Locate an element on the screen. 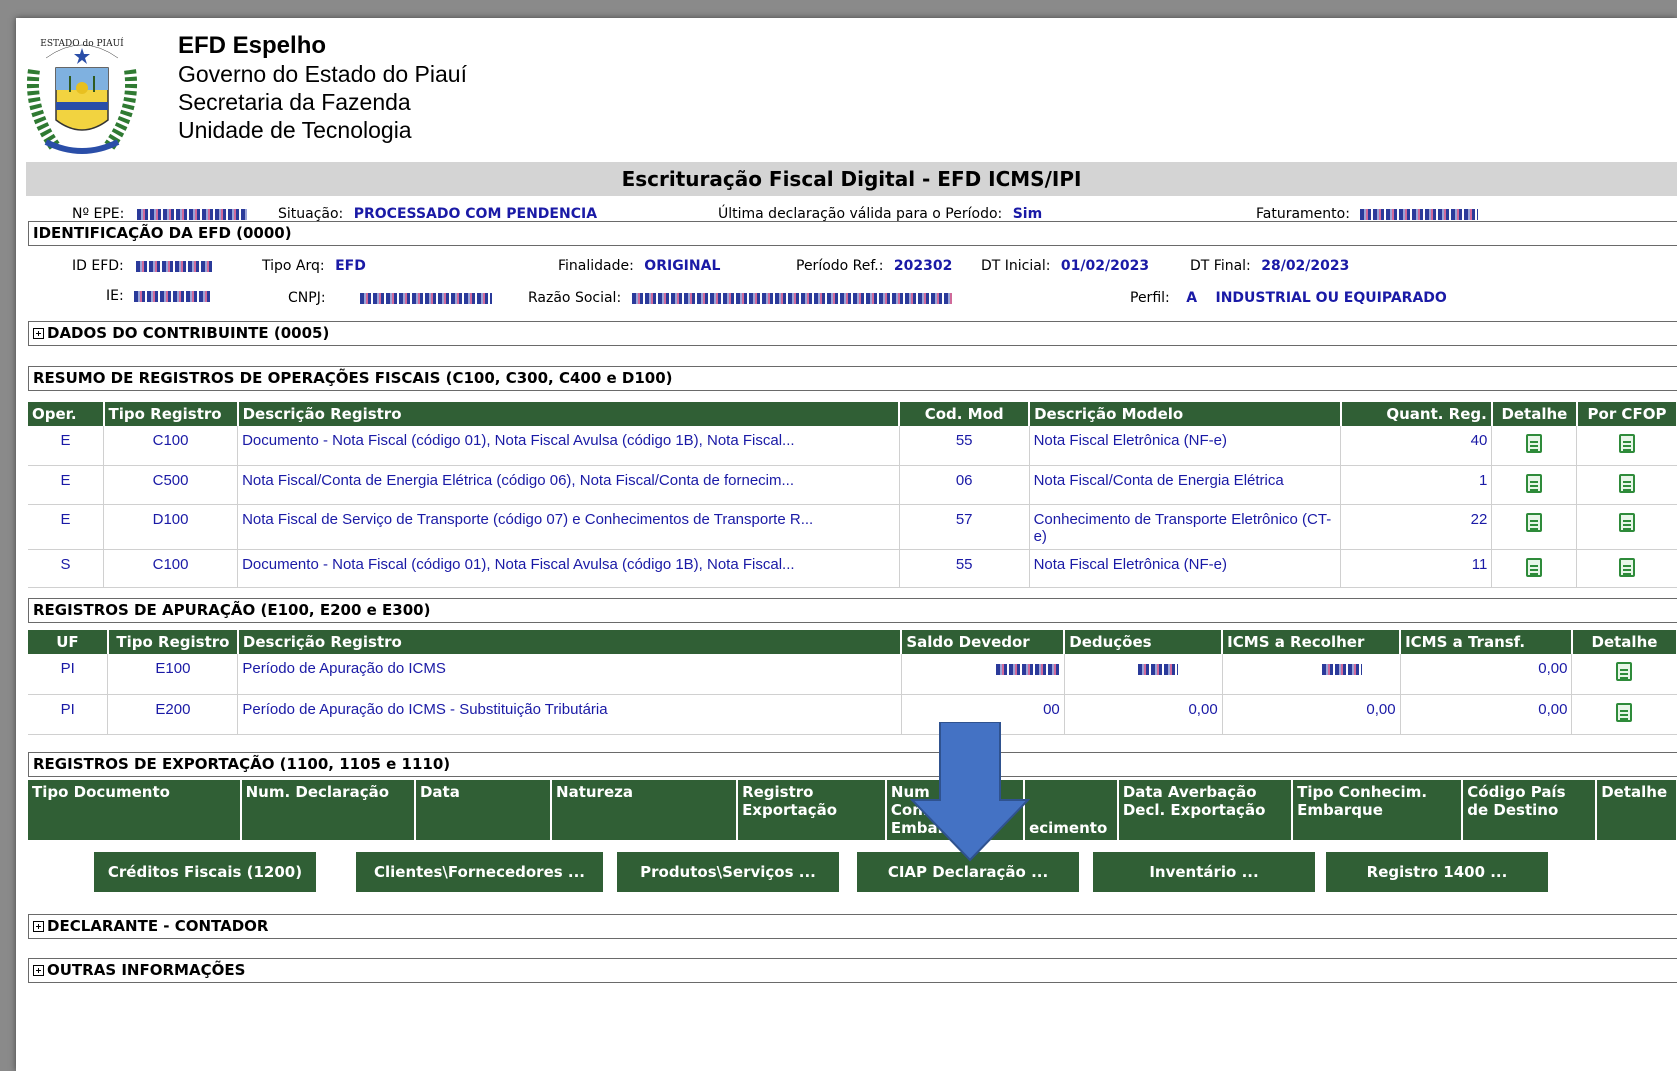 This screenshot has width=1677, height=1071. recolher-cell is located at coordinates (1311, 674).